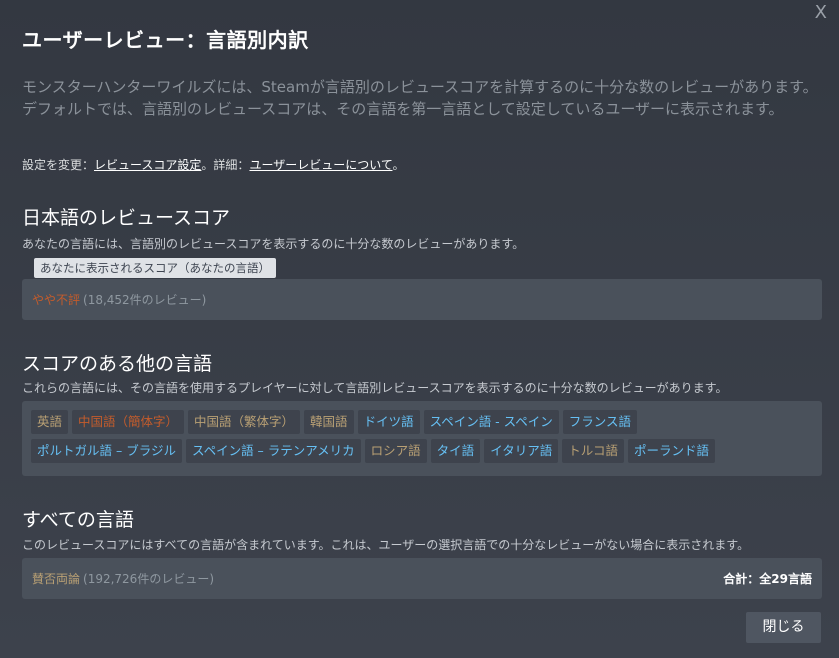 The height and width of the screenshot is (658, 839). Describe the element at coordinates (767, 579) in the screenshot. I see `total-languages: 合計：全29言語` at that location.